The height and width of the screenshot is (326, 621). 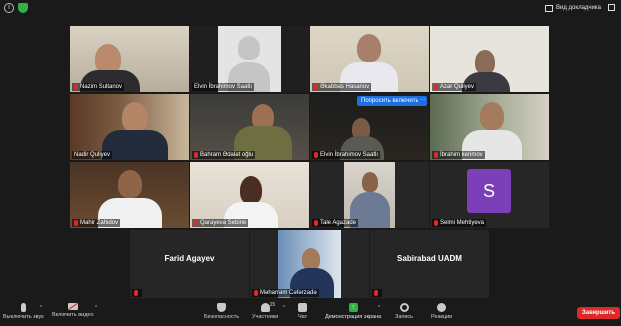 I want to click on ask-to-unmute-button: Попросить включить, so click(x=390, y=101).